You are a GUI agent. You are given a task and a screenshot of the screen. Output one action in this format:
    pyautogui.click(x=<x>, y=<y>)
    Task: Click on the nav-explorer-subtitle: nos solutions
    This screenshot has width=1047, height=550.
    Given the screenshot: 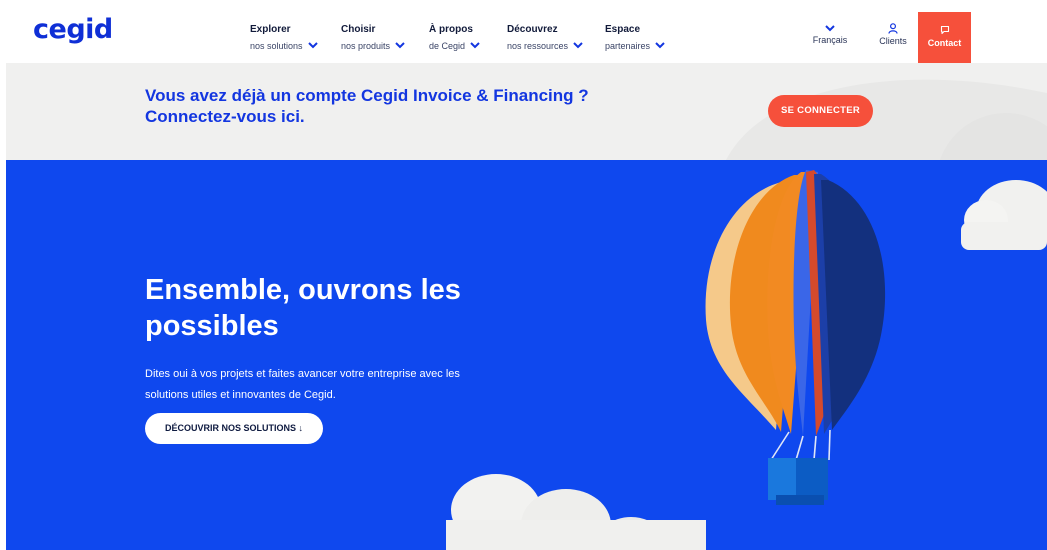 What is the action you would take?
    pyautogui.click(x=276, y=46)
    